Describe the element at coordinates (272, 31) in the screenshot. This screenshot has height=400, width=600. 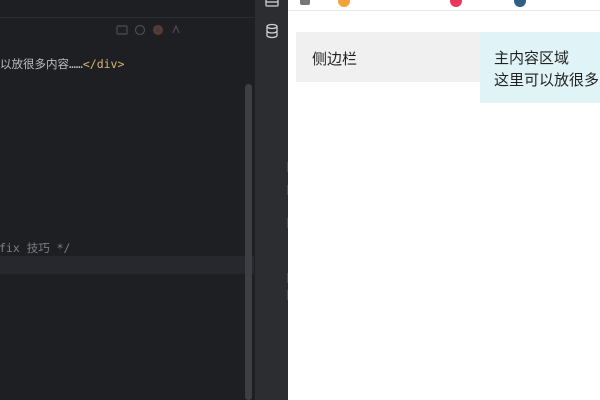
I see `database-icon` at that location.